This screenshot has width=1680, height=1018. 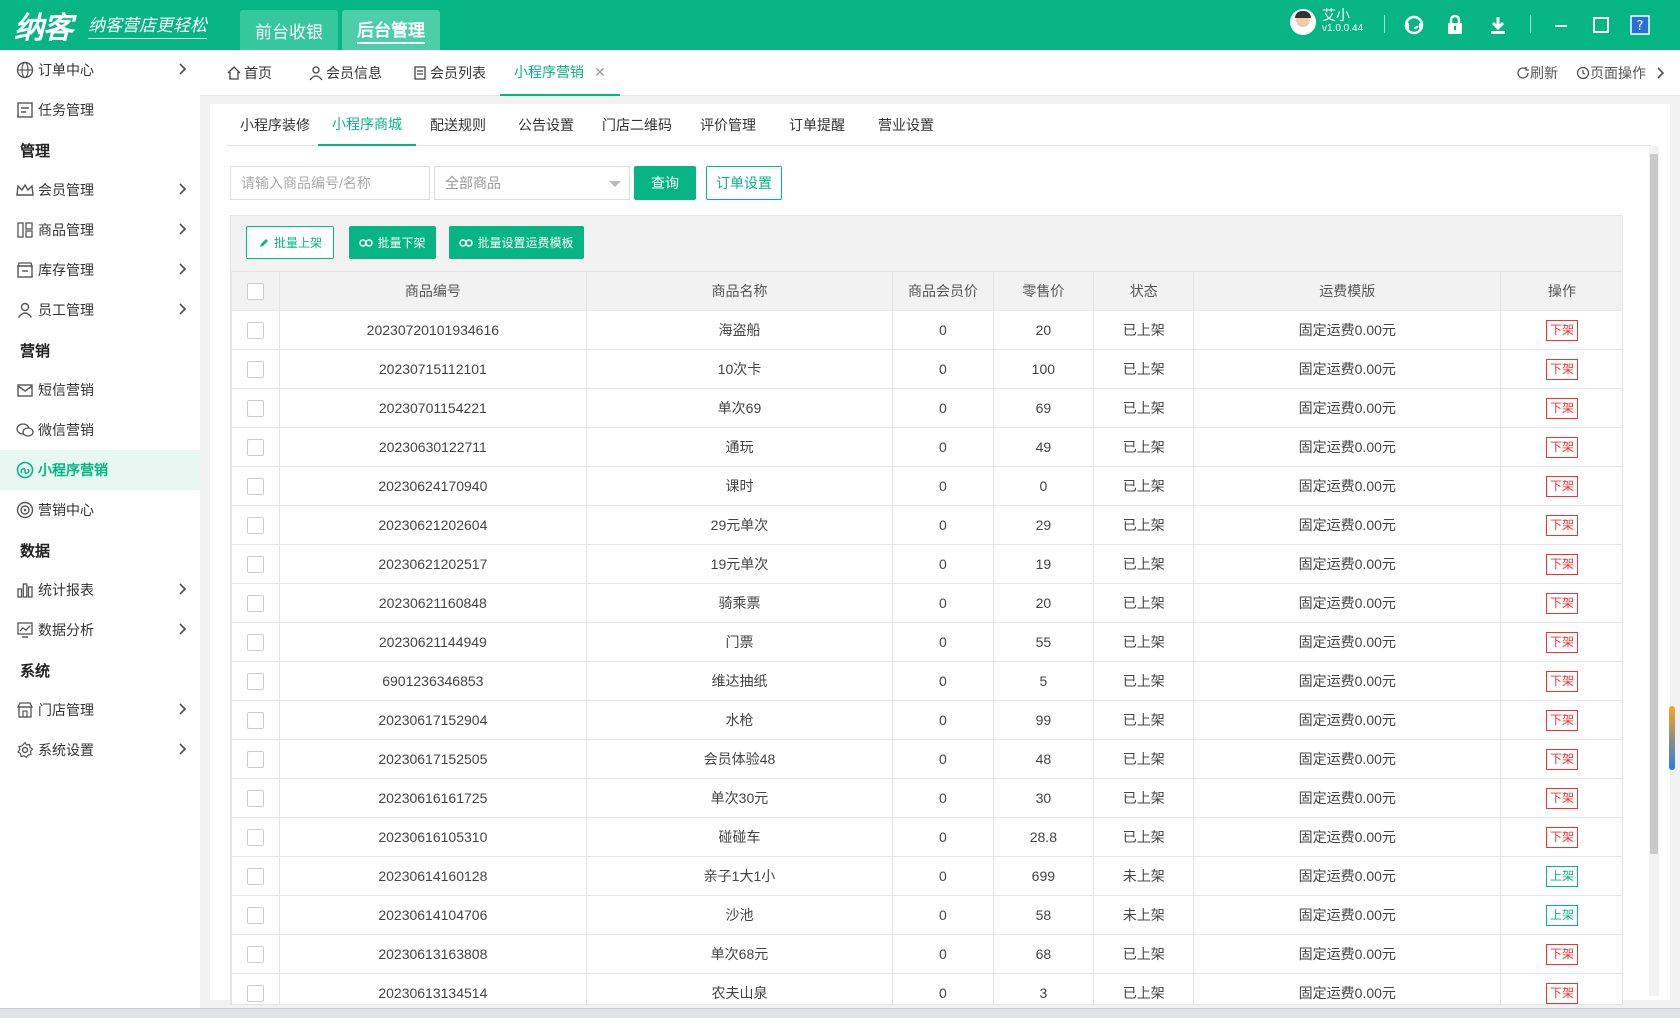 What do you see at coordinates (458, 125) in the screenshot?
I see `subtab: 配送规则` at bounding box center [458, 125].